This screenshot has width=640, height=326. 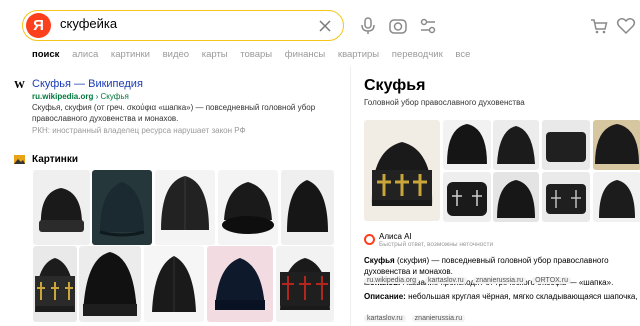 I want to click on tab-all: все, so click(x=462, y=54).